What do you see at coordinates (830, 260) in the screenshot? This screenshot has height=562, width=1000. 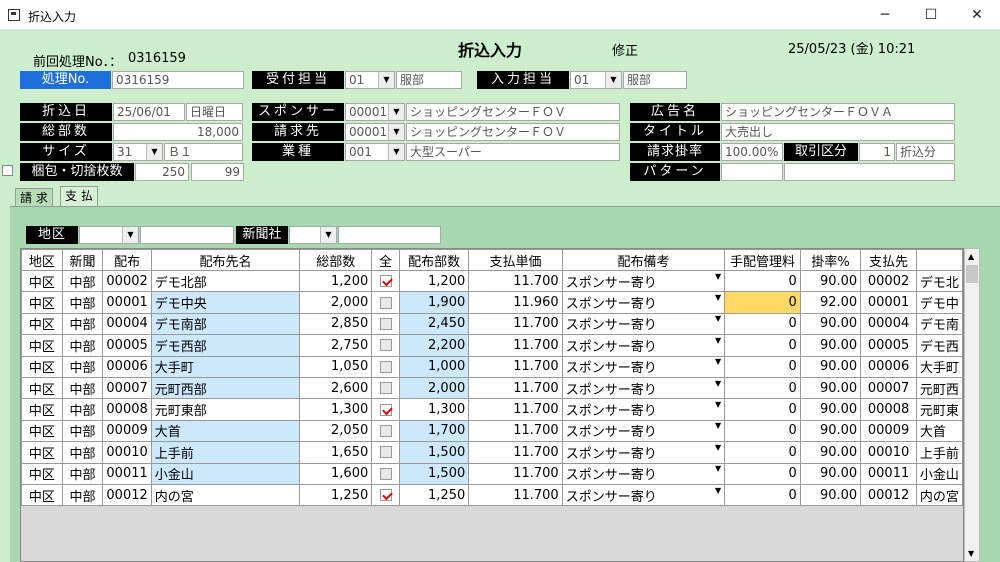 I see `col-header: 掛率%` at bounding box center [830, 260].